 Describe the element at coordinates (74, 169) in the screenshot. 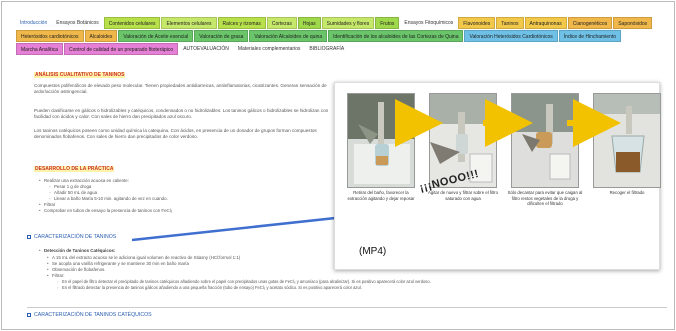

I see `heading-desarrollo: DESARROLLO DE LA PRÁCTICA` at that location.